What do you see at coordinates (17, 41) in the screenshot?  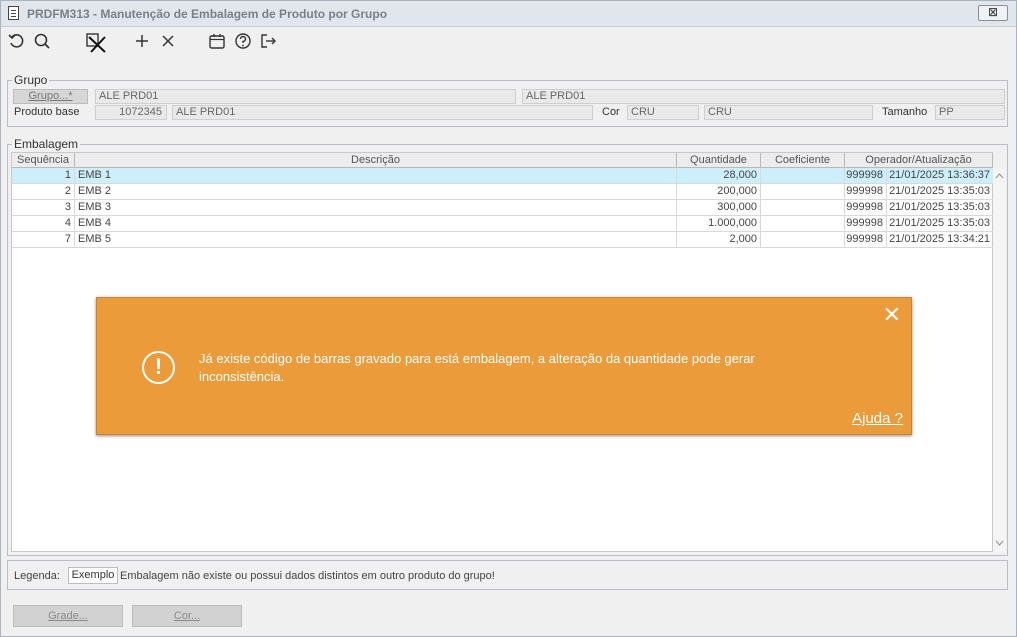 I see `undo-icon` at bounding box center [17, 41].